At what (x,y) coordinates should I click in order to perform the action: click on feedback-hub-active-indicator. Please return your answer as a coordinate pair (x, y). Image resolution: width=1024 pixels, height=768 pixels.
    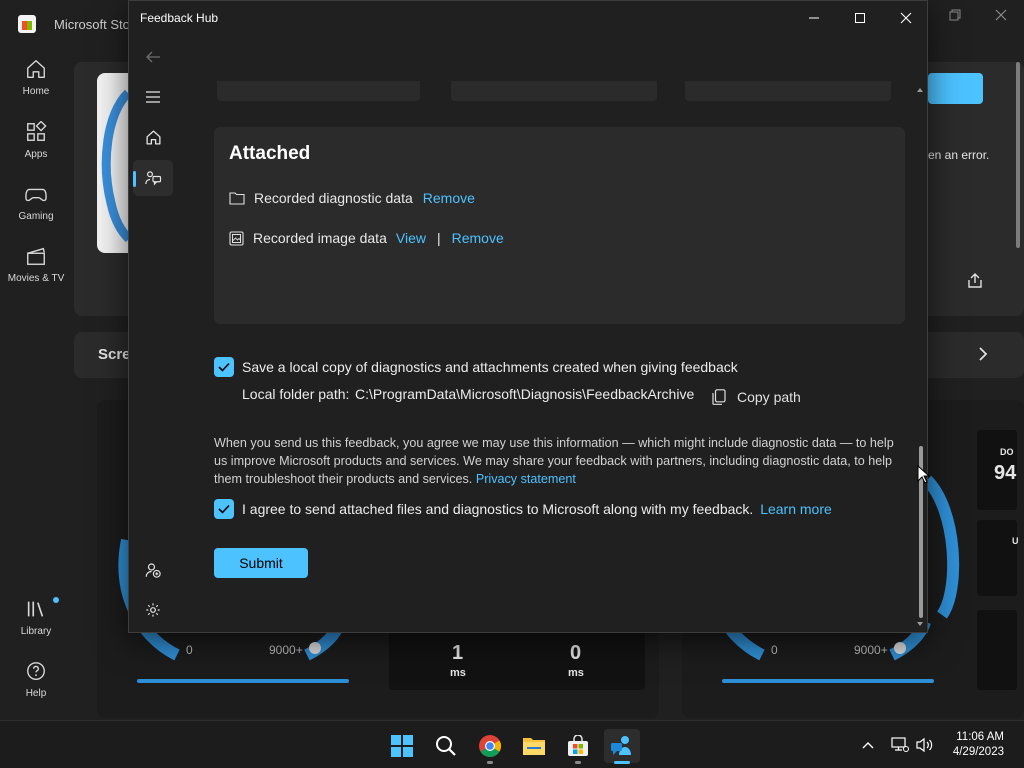
    Looking at the image, I should click on (622, 762).